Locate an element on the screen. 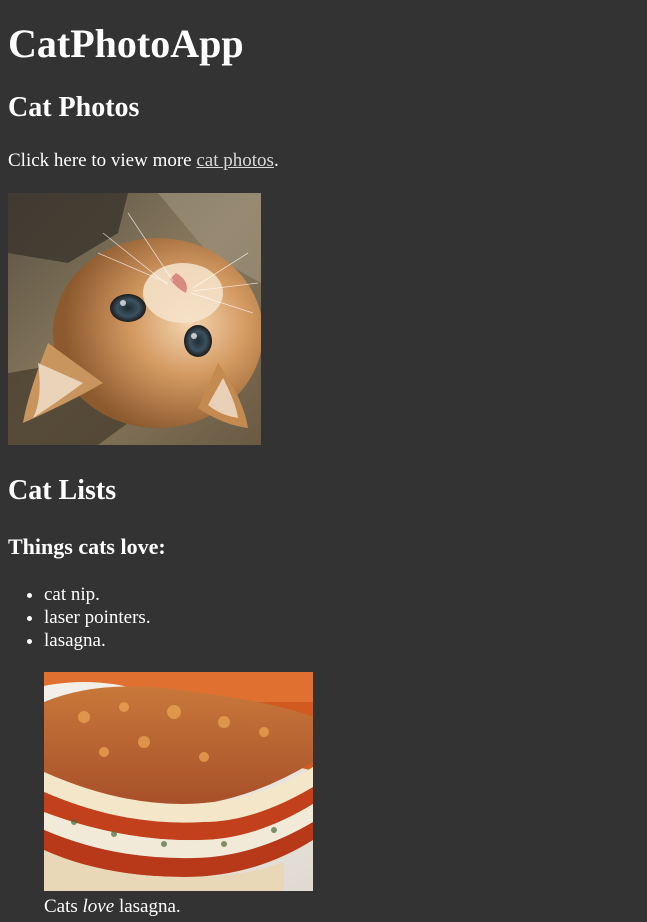 This screenshot has width=647, height=922. cats-love-list: cat nip. laser pointers. lasagna. is located at coordinates (79, 617).